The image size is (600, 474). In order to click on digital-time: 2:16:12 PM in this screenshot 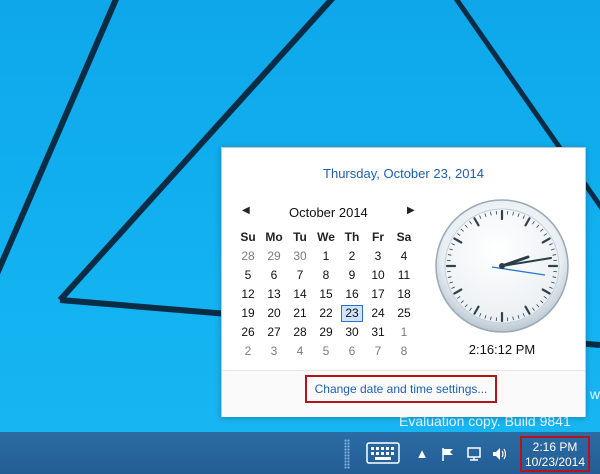, I will do `click(502, 349)`.